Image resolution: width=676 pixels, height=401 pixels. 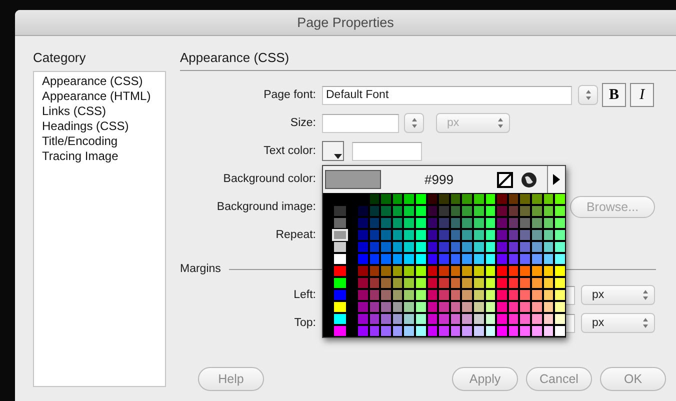 What do you see at coordinates (99, 156) in the screenshot?
I see `category-item: Tracing Image` at bounding box center [99, 156].